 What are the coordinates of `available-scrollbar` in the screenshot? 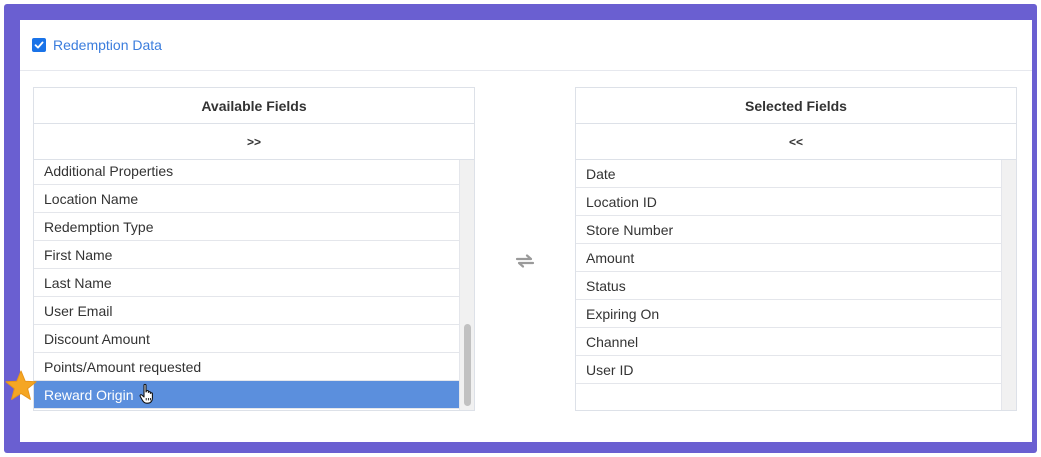 It's located at (466, 285).